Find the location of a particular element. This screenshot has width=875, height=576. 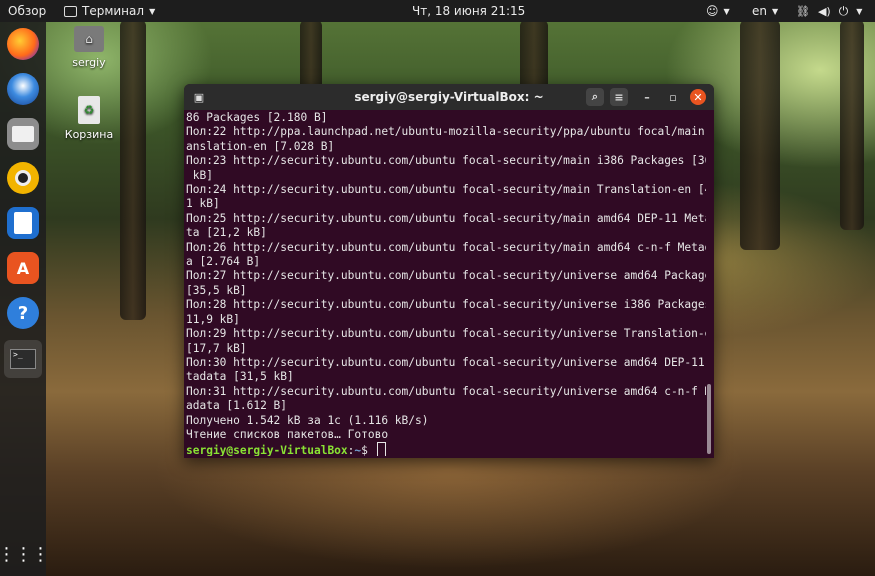

terminal-app-icon is located at coordinates (70, 11).